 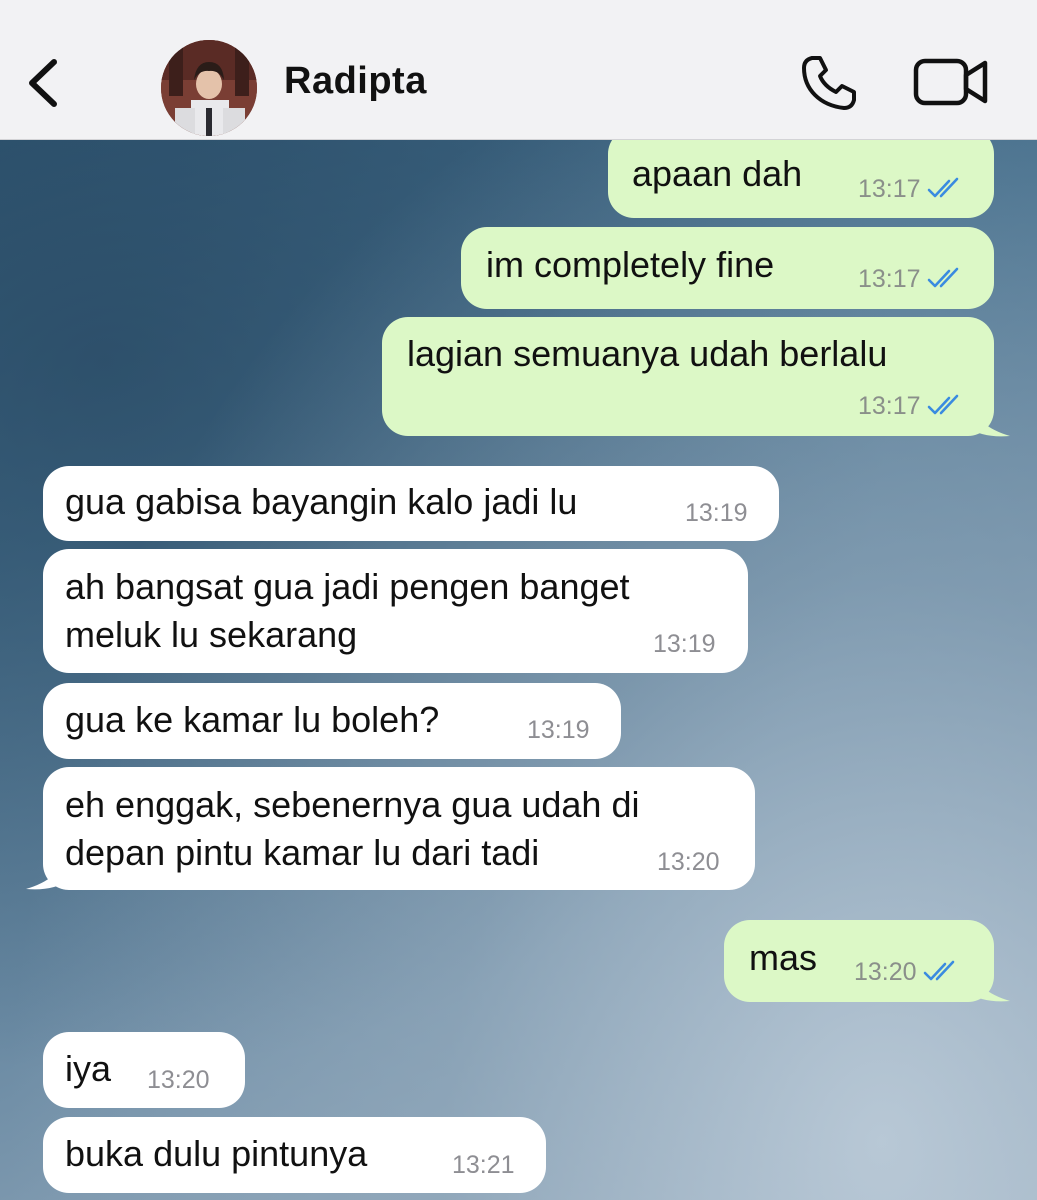 I want to click on contact-name: Radipta, so click(x=355, y=81).